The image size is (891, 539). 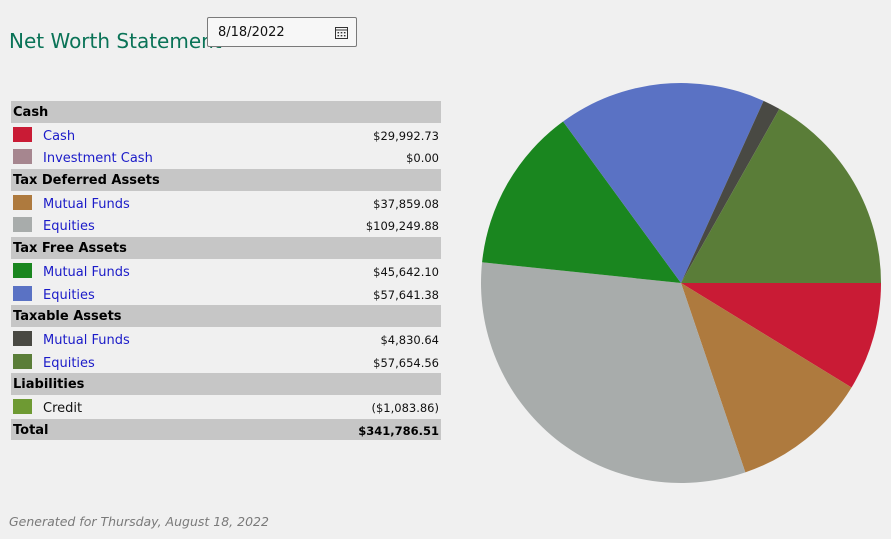 What do you see at coordinates (115, 41) in the screenshot?
I see `page-title: Net Worth Statement` at bounding box center [115, 41].